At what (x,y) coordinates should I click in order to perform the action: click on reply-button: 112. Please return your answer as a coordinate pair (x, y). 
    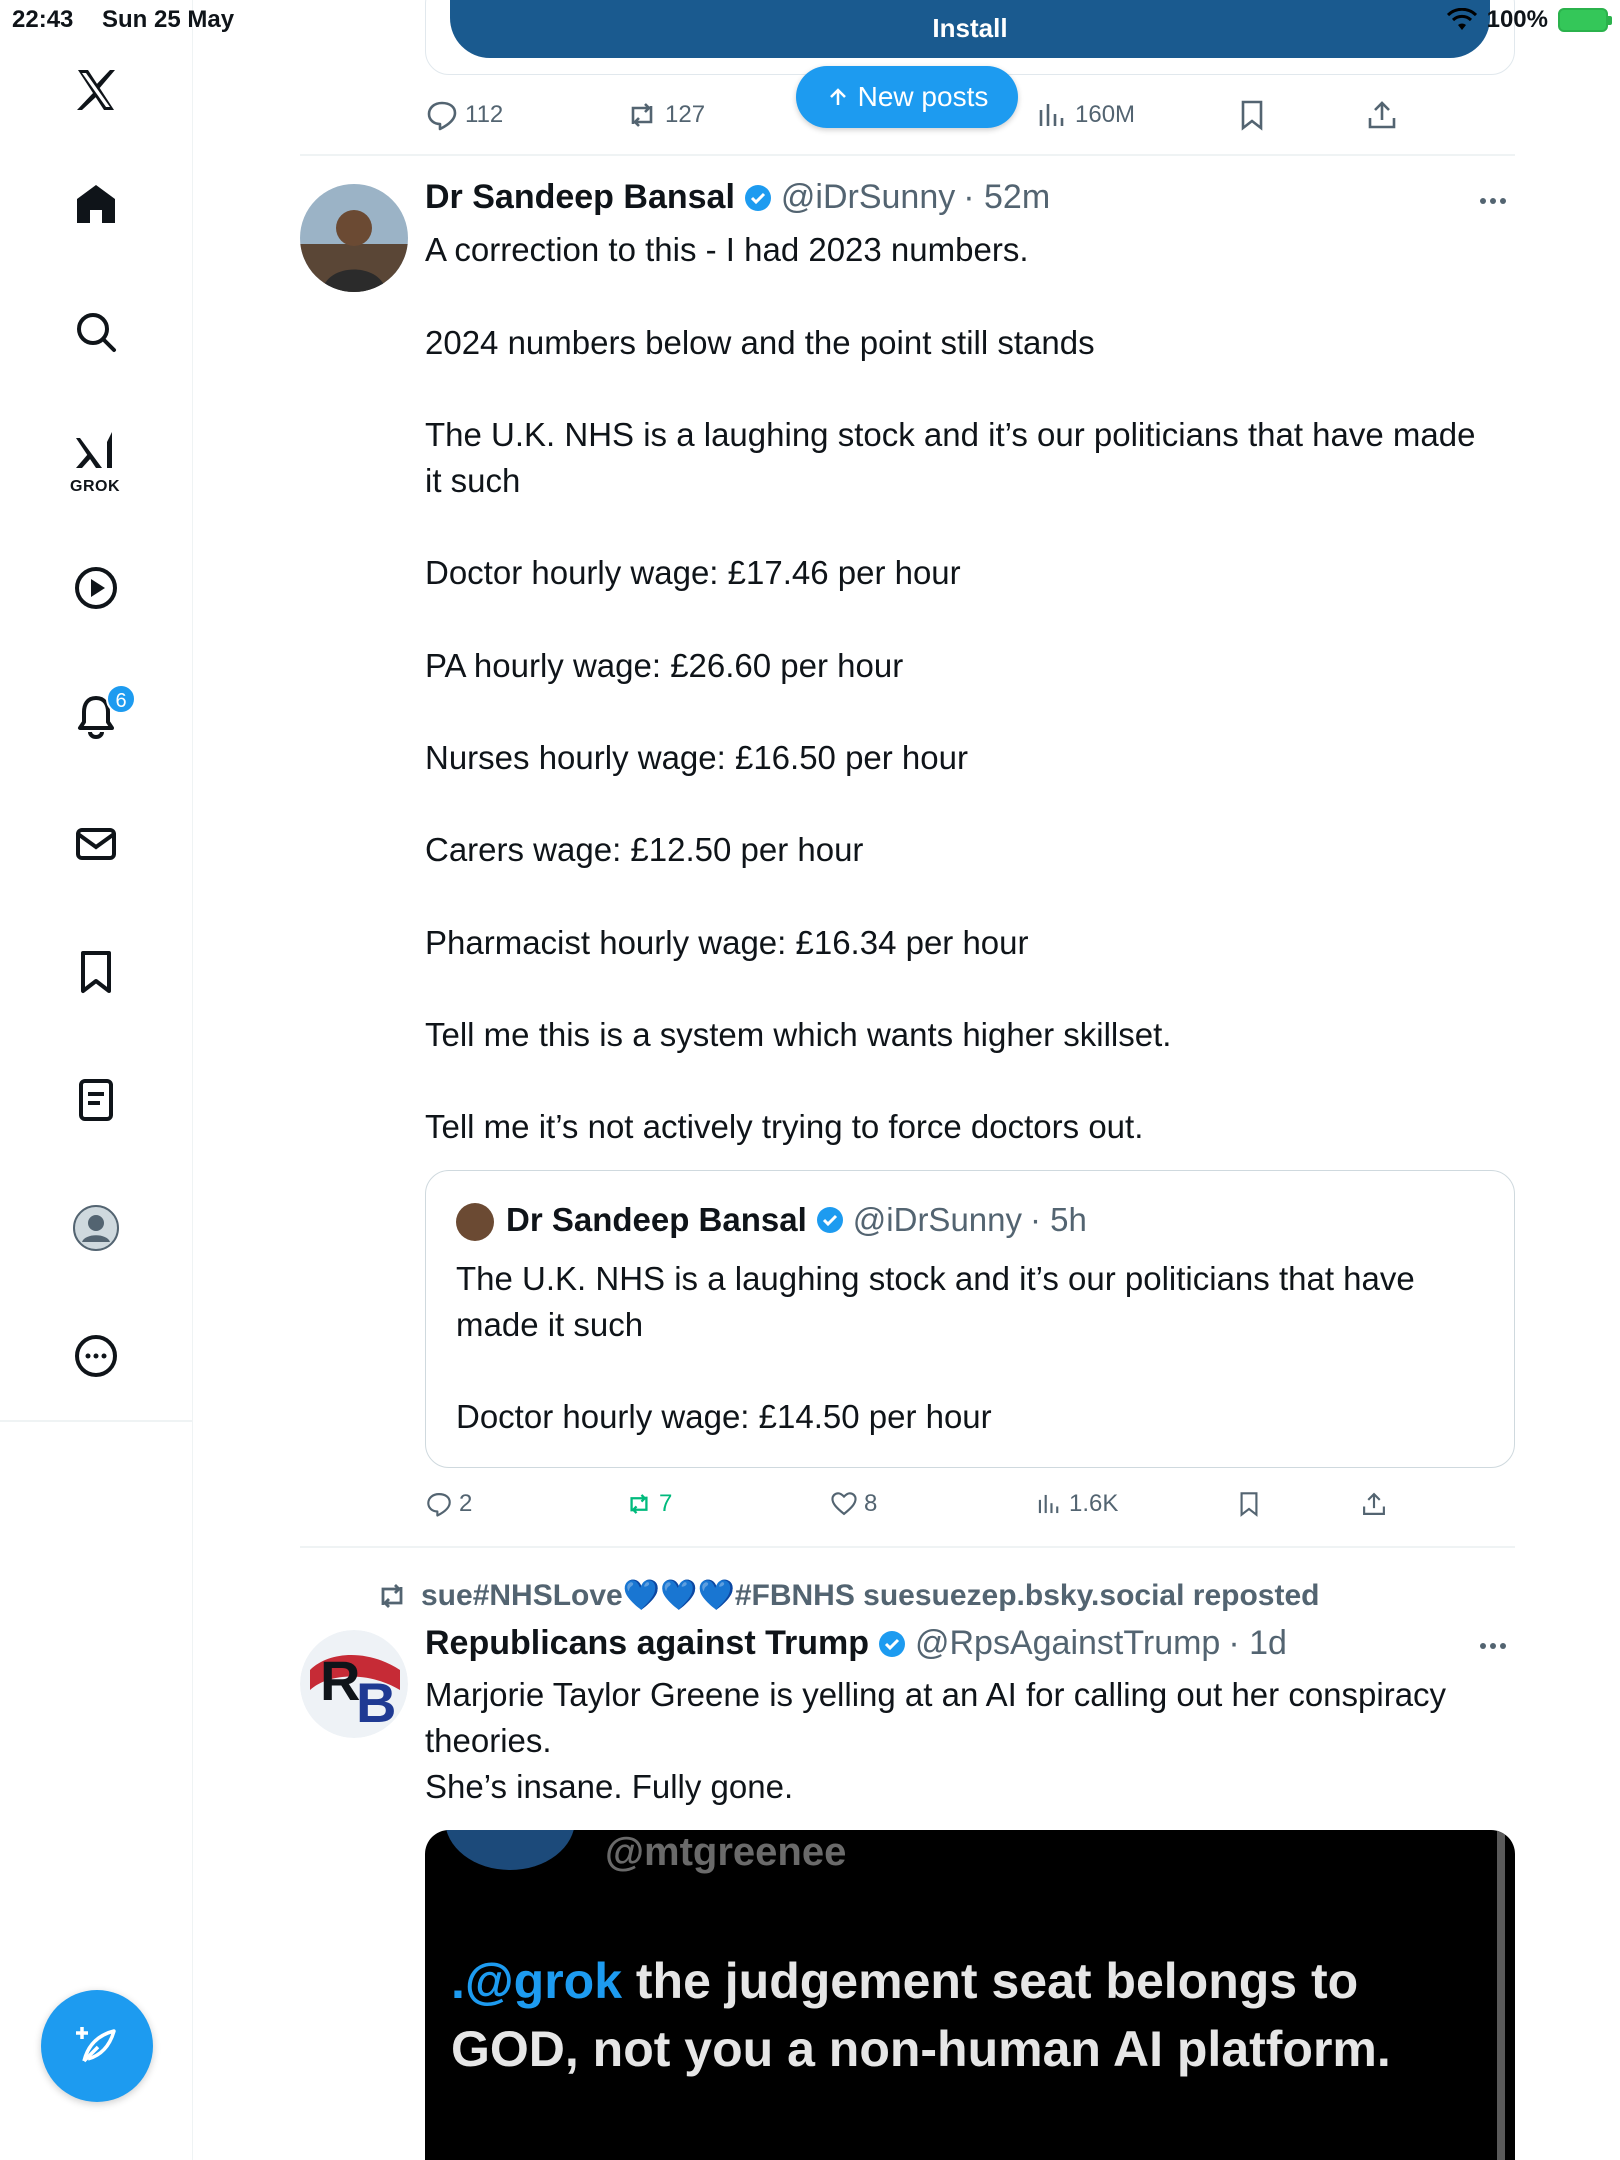
    Looking at the image, I should click on (464, 115).